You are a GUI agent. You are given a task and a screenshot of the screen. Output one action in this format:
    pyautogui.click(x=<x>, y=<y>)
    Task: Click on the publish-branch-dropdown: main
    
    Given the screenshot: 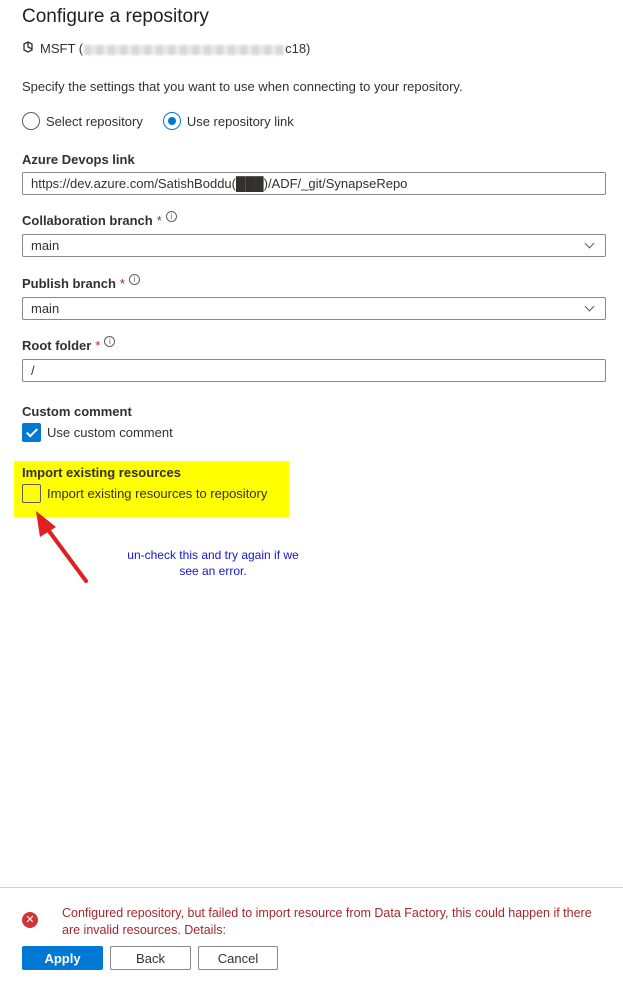 What is the action you would take?
    pyautogui.click(x=314, y=308)
    